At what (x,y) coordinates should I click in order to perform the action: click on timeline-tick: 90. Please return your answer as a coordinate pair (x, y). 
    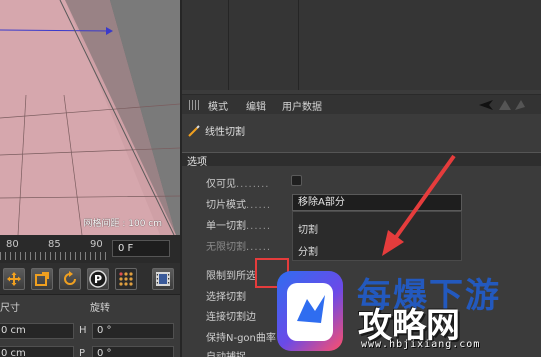
    Looking at the image, I should click on (96, 244).